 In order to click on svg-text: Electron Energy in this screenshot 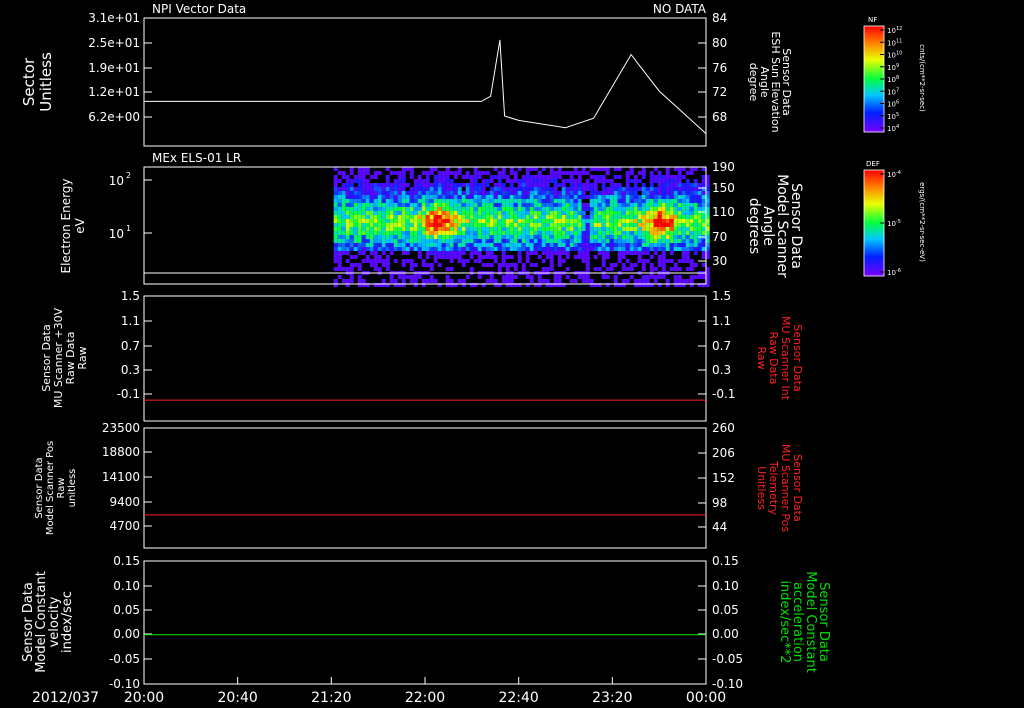, I will do `click(66, 225)`.